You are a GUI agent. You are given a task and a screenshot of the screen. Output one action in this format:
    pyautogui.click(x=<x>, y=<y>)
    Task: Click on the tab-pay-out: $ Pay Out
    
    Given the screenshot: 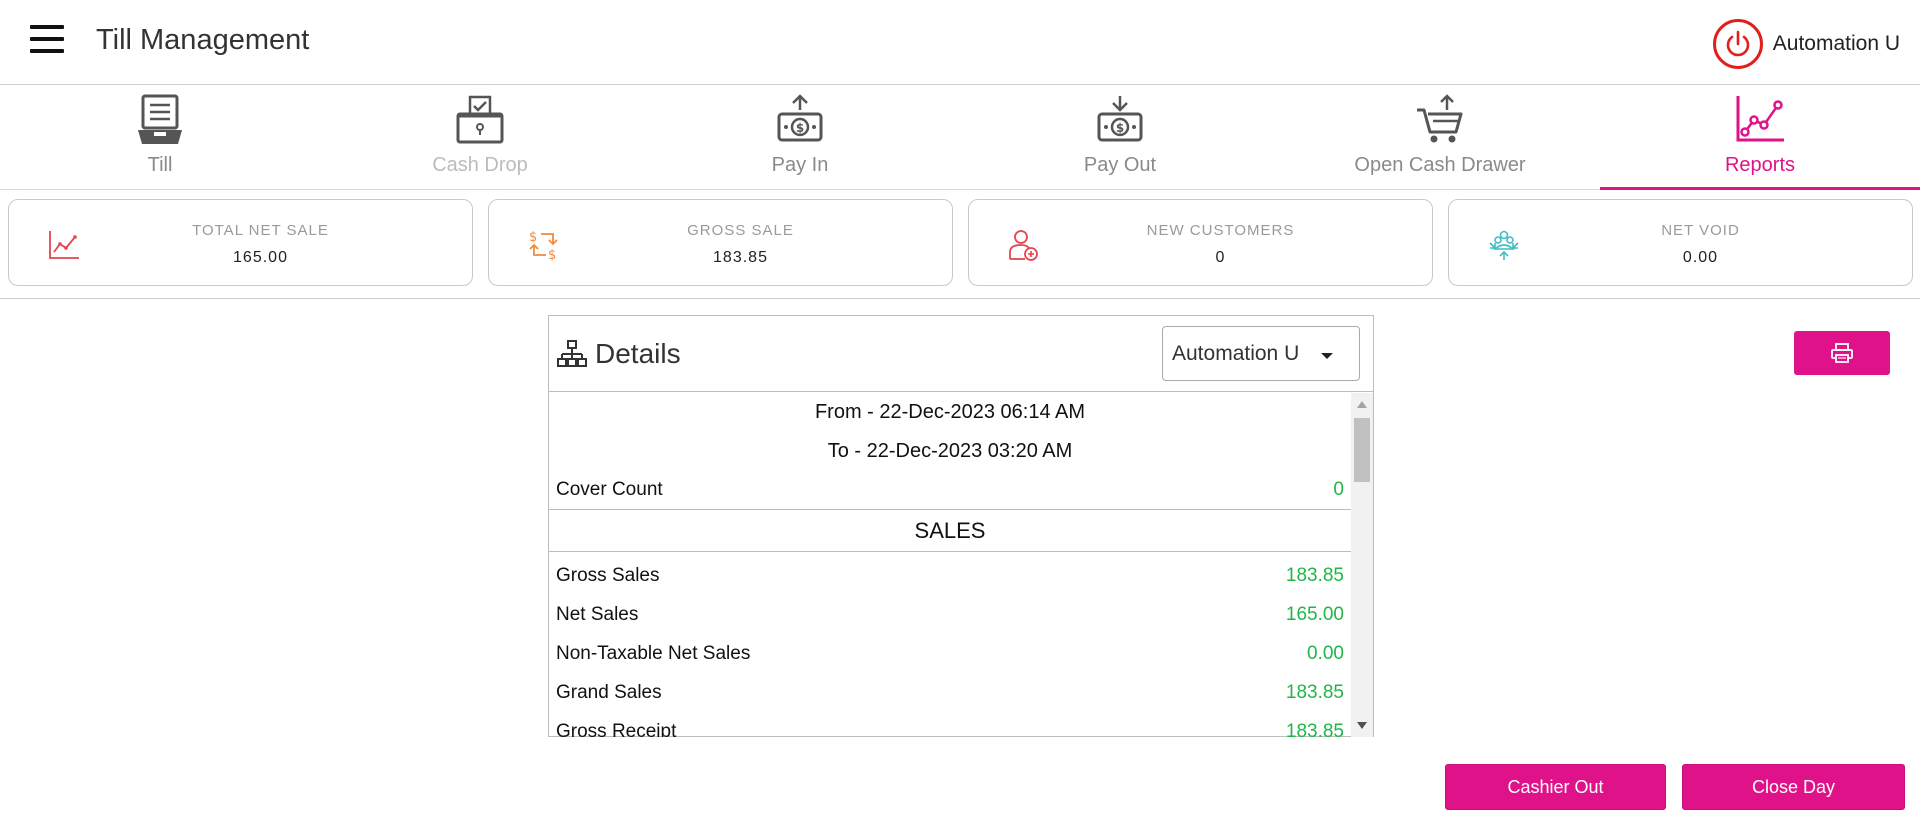 What is the action you would take?
    pyautogui.click(x=1120, y=137)
    